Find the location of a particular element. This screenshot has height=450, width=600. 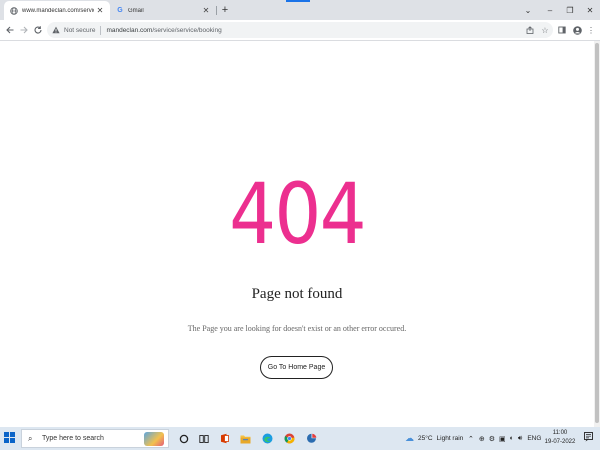

search-icon: ⌕ is located at coordinates (30, 438).